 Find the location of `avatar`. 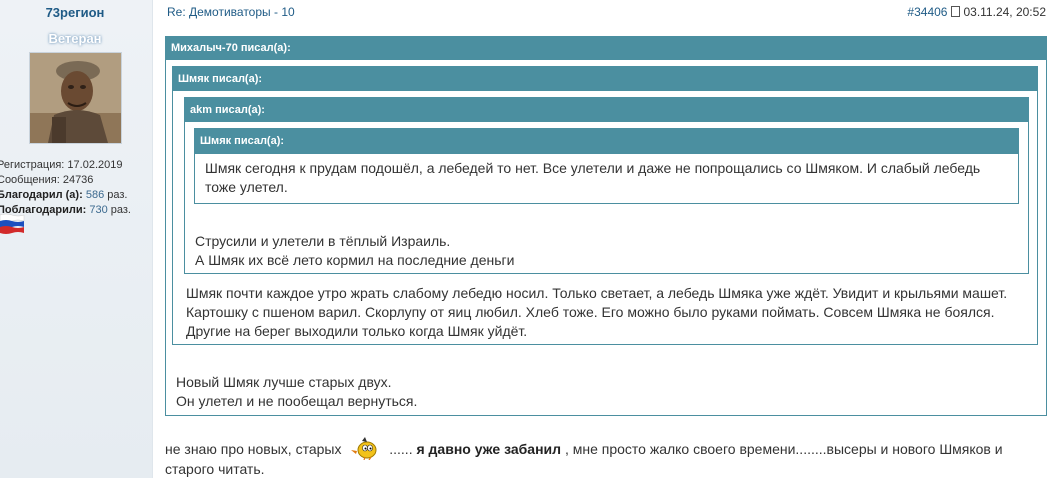

avatar is located at coordinates (75, 98).